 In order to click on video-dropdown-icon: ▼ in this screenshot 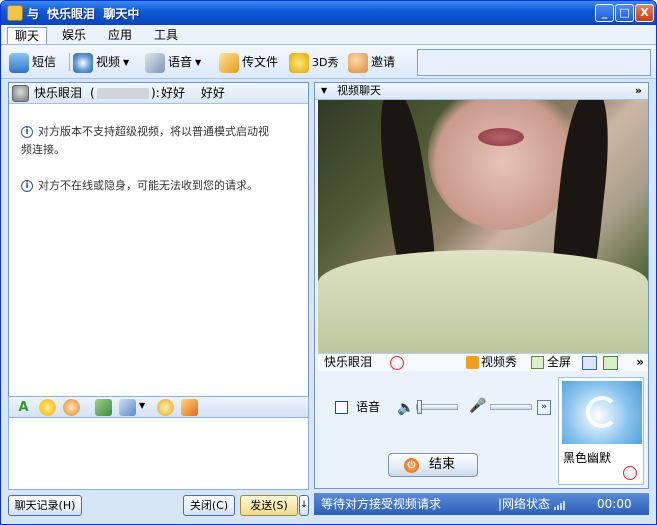, I will do `click(126, 62)`.